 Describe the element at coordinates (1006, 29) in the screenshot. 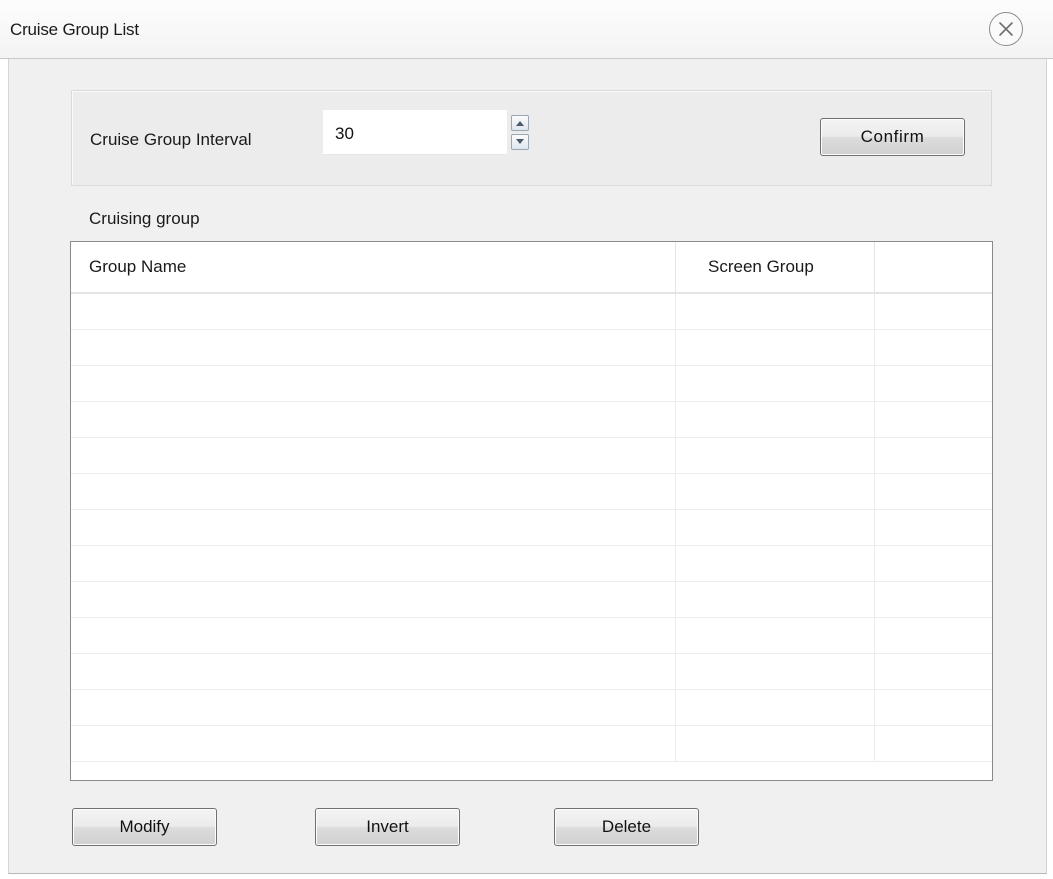

I see `close-icon` at that location.